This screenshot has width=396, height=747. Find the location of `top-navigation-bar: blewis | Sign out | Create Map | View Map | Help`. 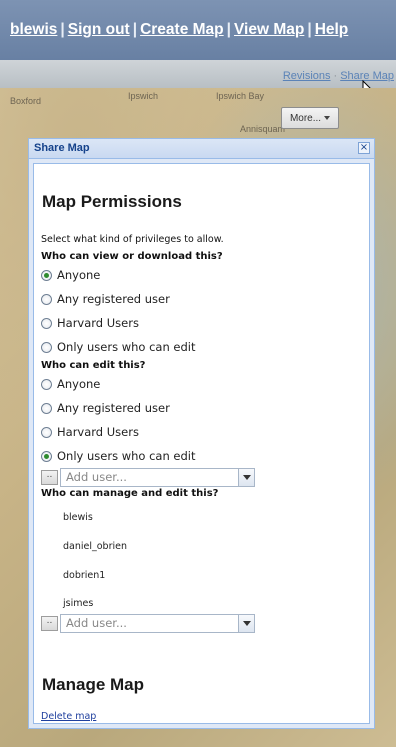

top-navigation-bar: blewis | Sign out | Create Map | View Map | Help is located at coordinates (198, 30).